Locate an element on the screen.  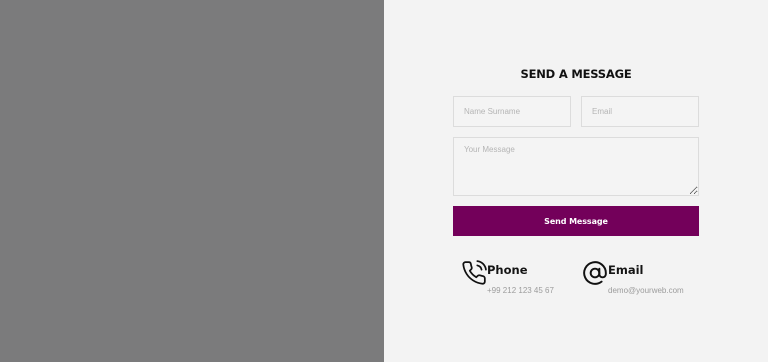
contact-email-title: Email is located at coordinates (626, 270).